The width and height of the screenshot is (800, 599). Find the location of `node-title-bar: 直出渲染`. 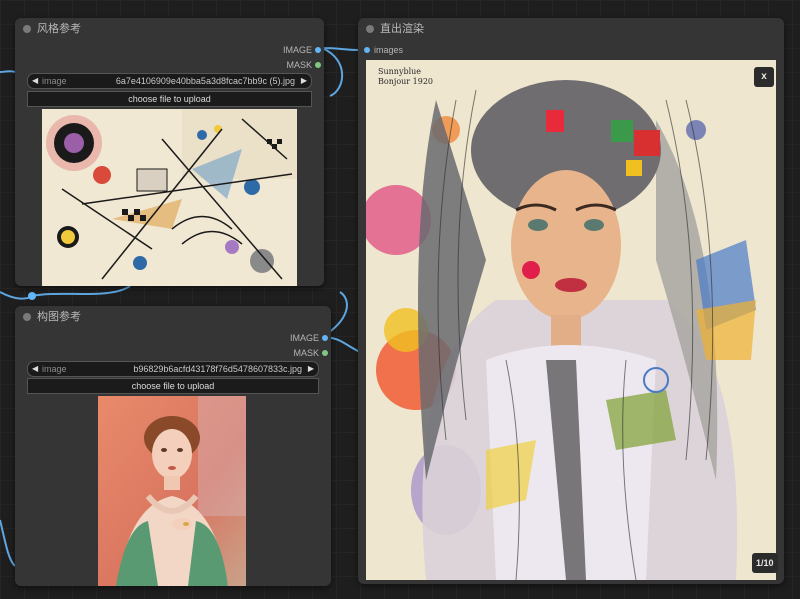

node-title-bar: 直出渲染 is located at coordinates (571, 29).